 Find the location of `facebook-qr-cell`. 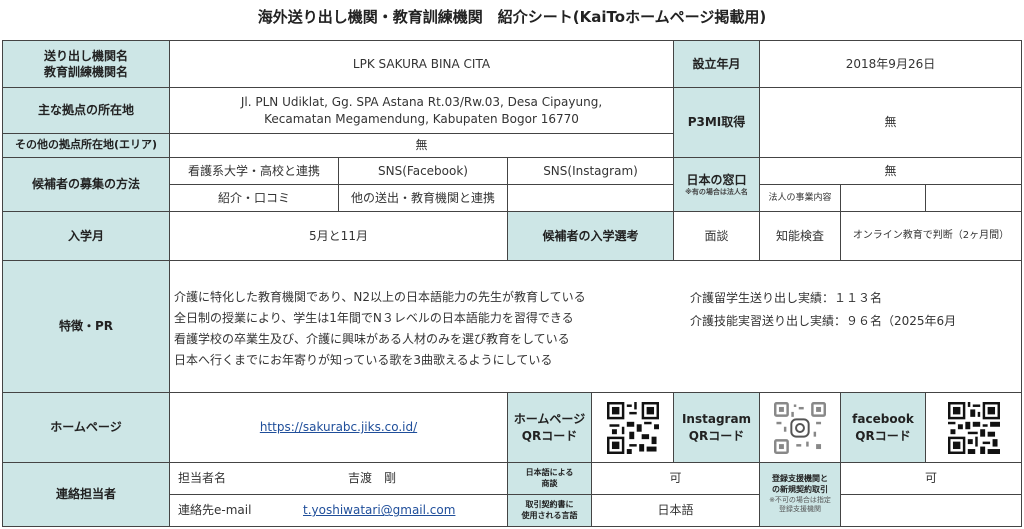

facebook-qr-cell is located at coordinates (973, 427).